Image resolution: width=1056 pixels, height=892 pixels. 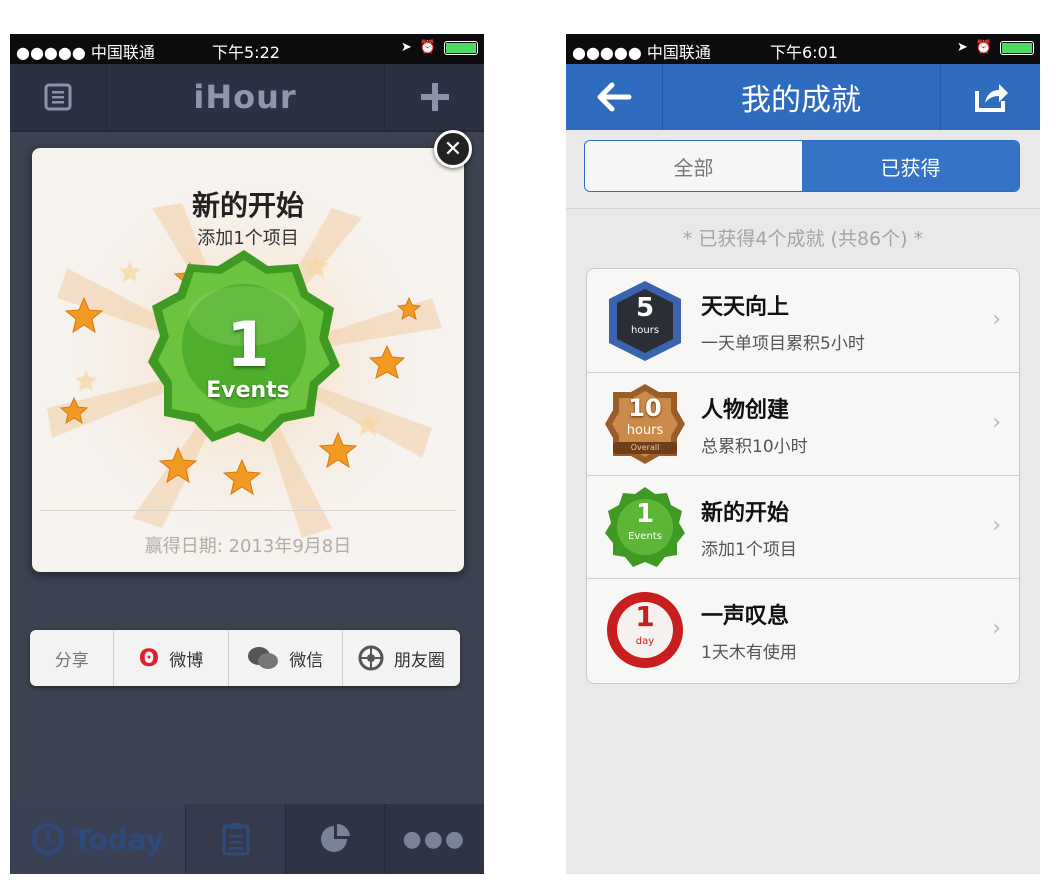 What do you see at coordinates (645, 408) in the screenshot?
I see `badge-number: 10` at bounding box center [645, 408].